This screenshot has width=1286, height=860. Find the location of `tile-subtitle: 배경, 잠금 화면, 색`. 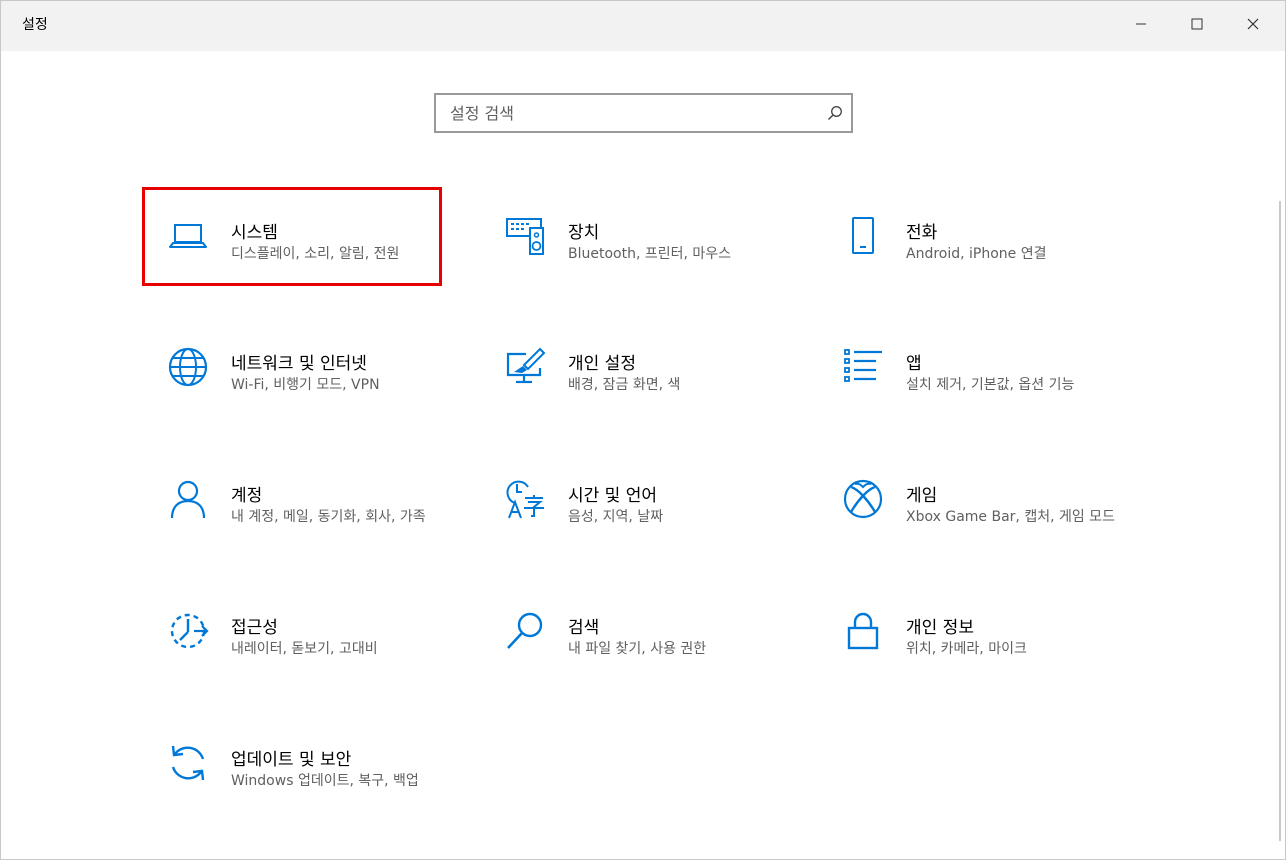

tile-subtitle: 배경, 잠금 화면, 색 is located at coordinates (624, 385).